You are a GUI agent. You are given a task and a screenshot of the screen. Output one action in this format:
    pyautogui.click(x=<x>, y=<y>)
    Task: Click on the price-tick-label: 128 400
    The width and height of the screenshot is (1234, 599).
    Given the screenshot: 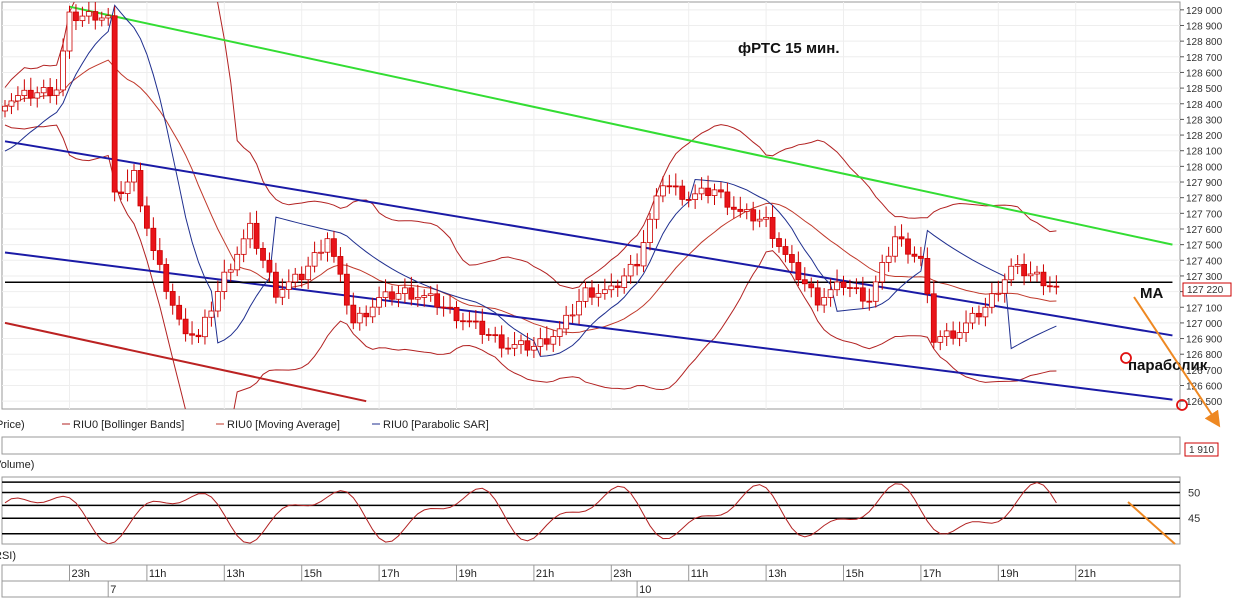 What is the action you would take?
    pyautogui.click(x=1204, y=105)
    